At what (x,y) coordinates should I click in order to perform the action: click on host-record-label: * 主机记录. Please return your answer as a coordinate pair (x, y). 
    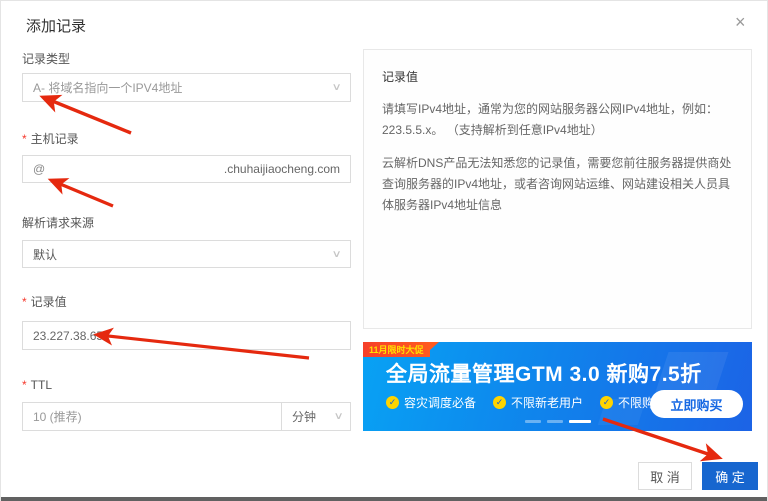
    Looking at the image, I should click on (50, 138).